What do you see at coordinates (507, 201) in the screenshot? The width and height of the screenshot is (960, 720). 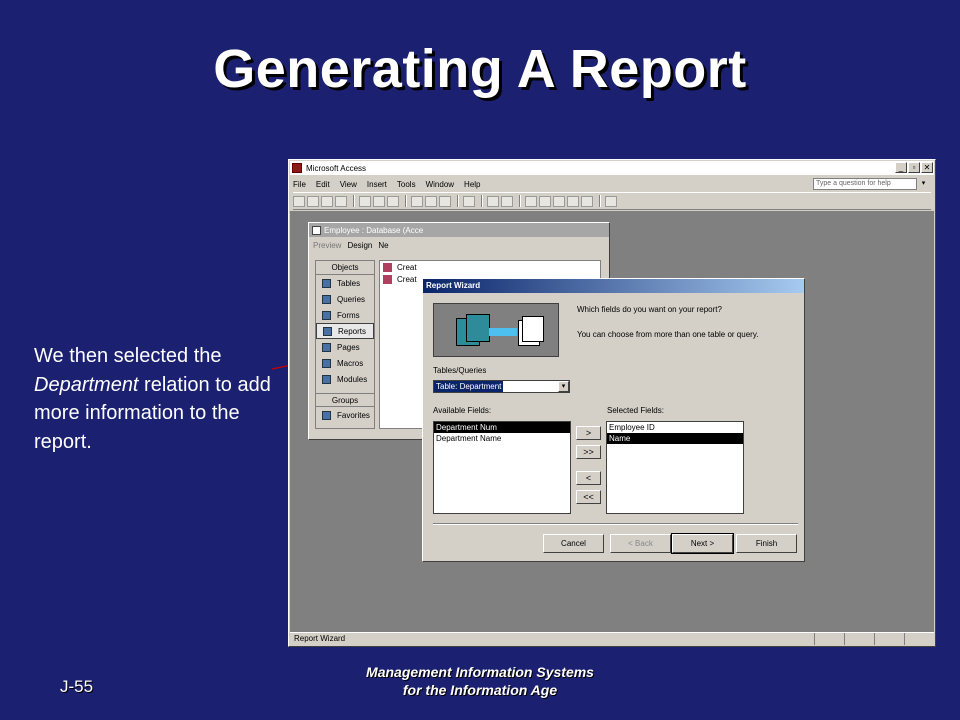 I see `analyze-icon` at bounding box center [507, 201].